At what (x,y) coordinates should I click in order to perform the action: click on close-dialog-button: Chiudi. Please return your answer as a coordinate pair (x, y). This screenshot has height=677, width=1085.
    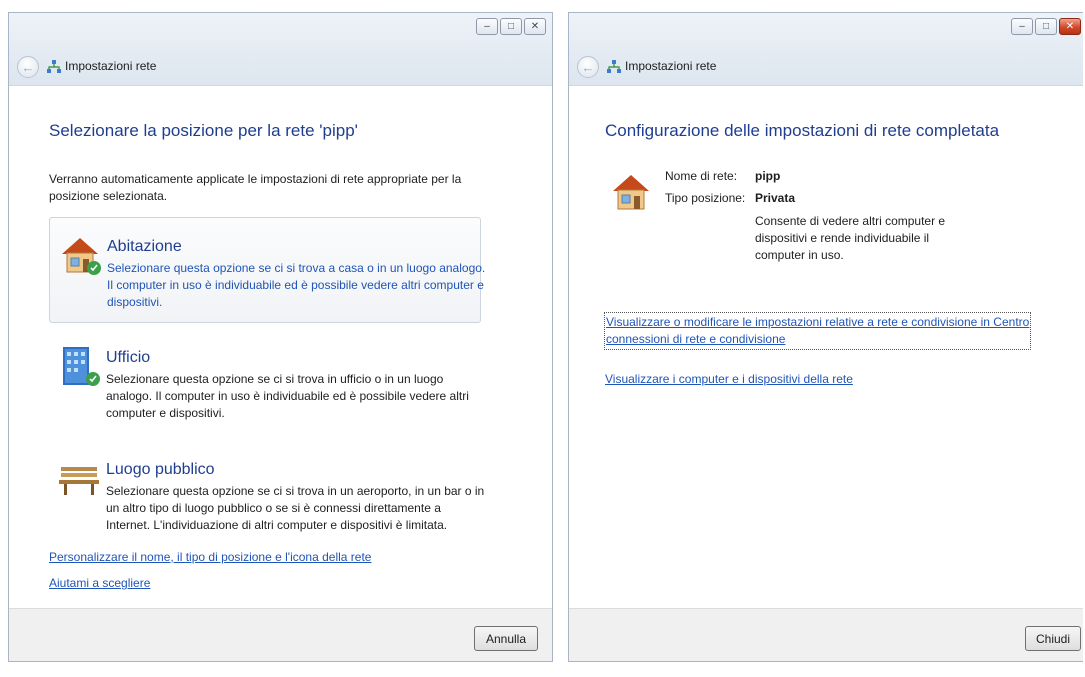
    Looking at the image, I should click on (1053, 638).